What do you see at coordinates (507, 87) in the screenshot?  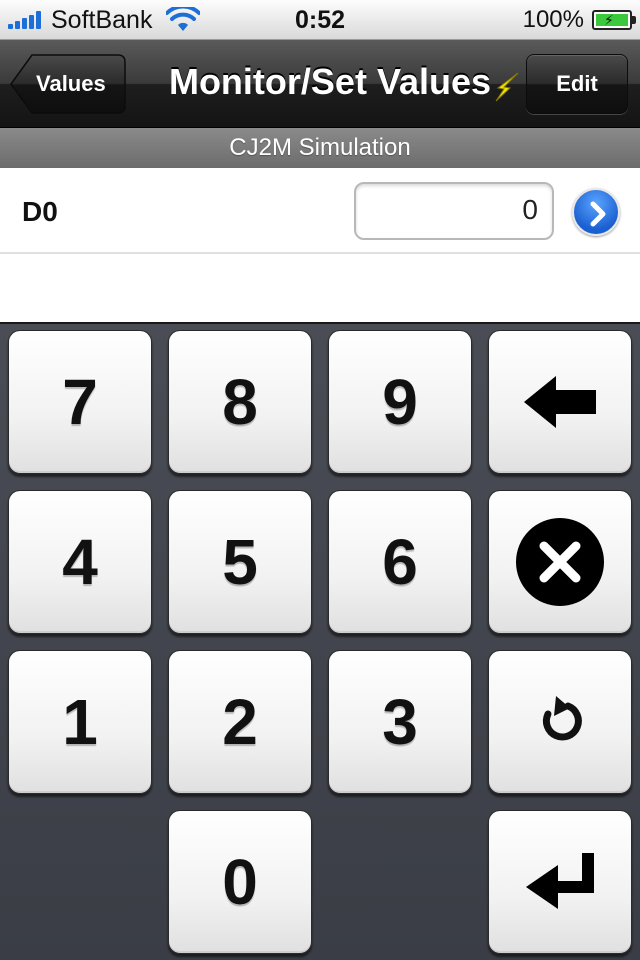 I see `lightning-icon` at bounding box center [507, 87].